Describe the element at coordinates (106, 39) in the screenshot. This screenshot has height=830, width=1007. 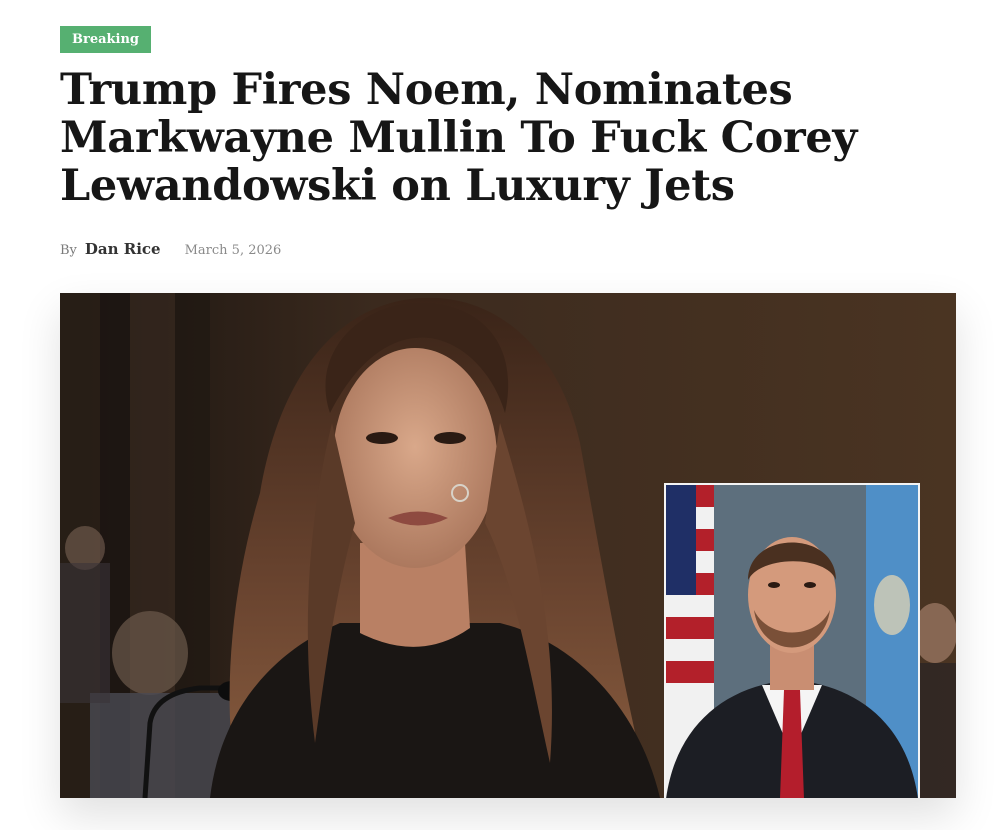
I see `category-badge: Breaking` at that location.